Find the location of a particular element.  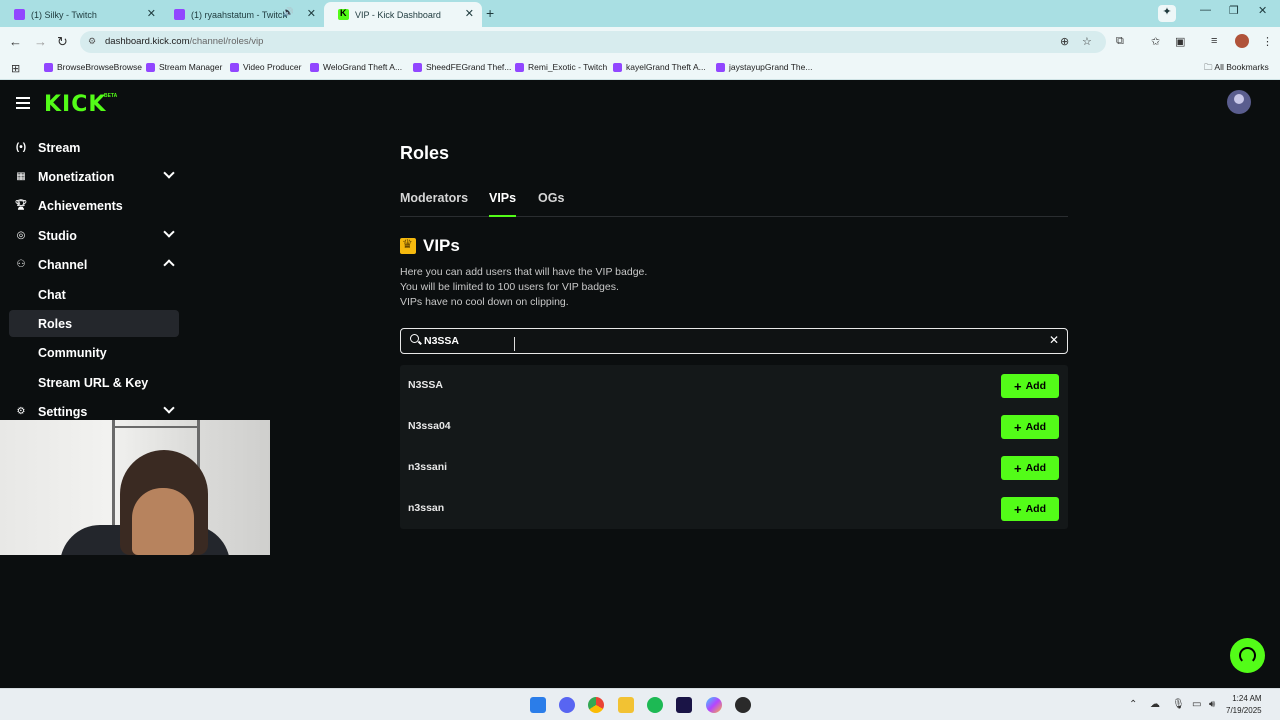

reload-icon: ↻ is located at coordinates (62, 42).